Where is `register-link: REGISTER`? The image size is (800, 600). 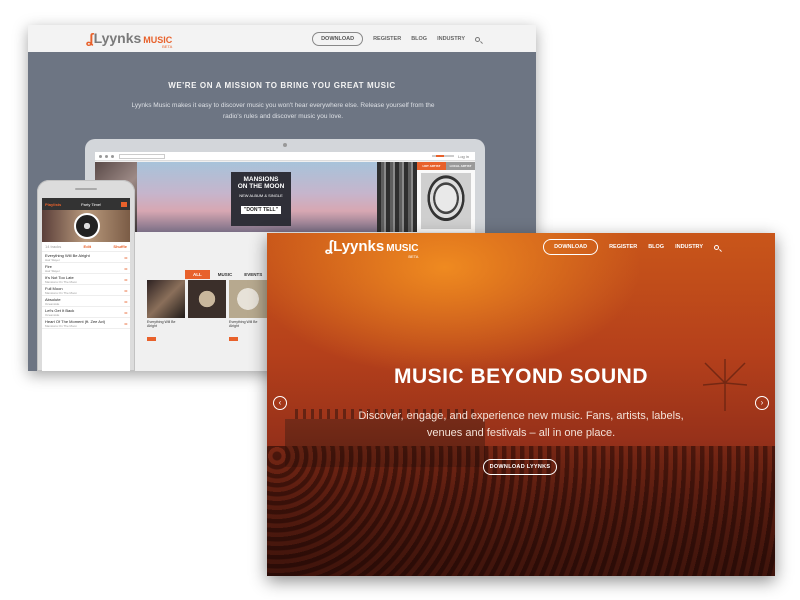 register-link: REGISTER is located at coordinates (623, 247).